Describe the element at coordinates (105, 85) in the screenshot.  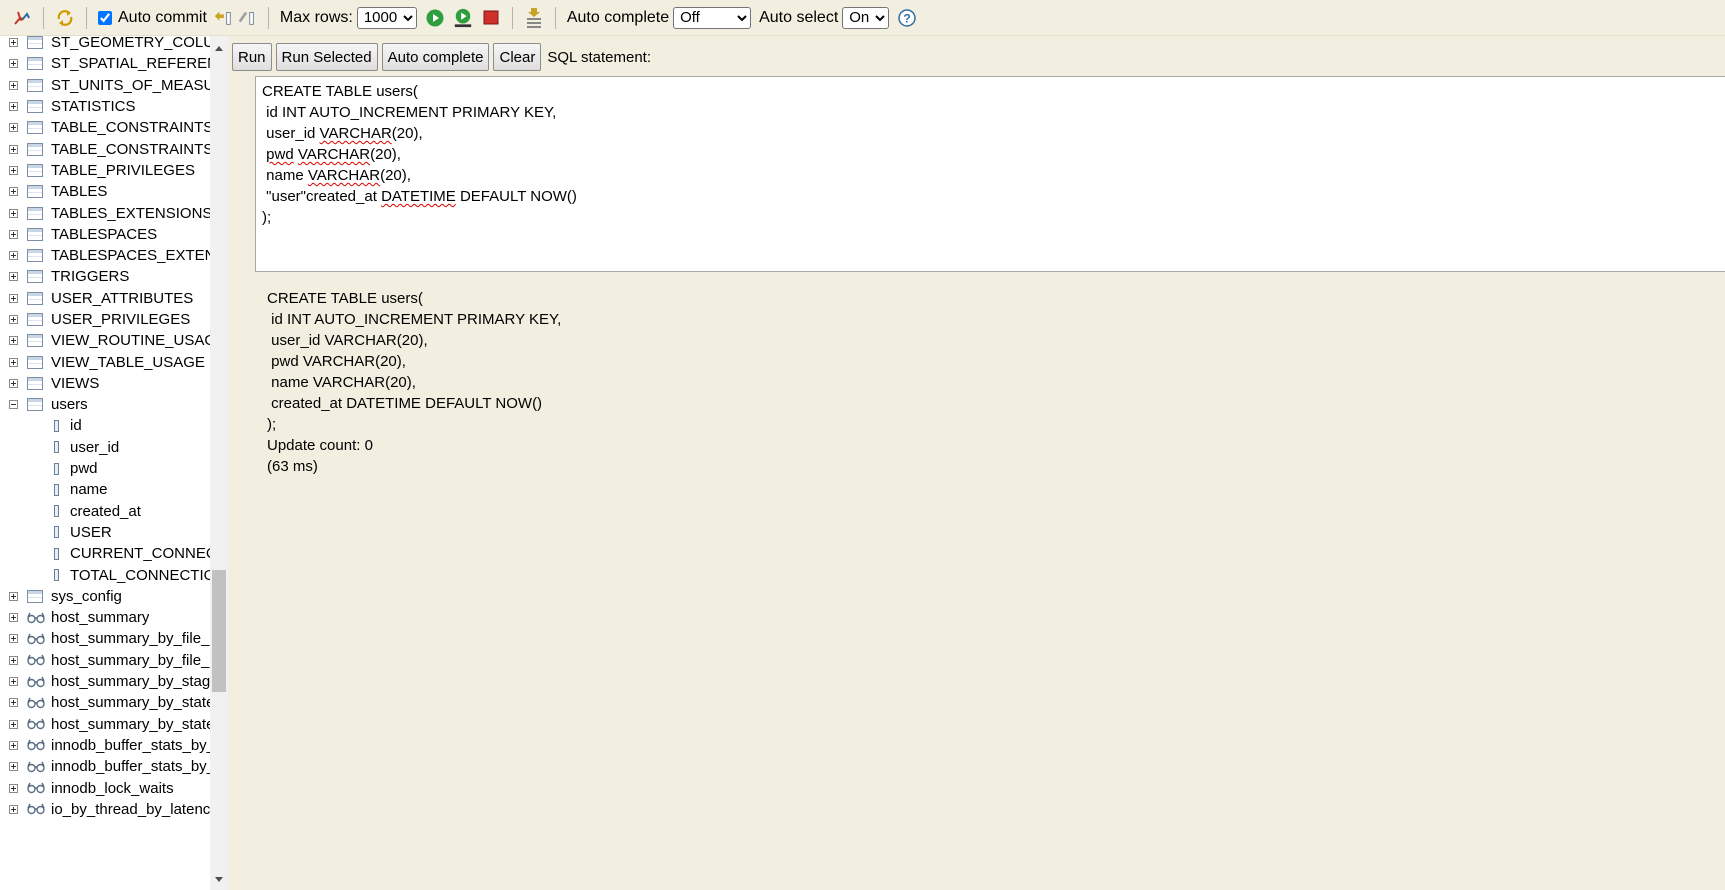
I see `tree-table-item: ST_UNITS_OF_MEASURE` at that location.